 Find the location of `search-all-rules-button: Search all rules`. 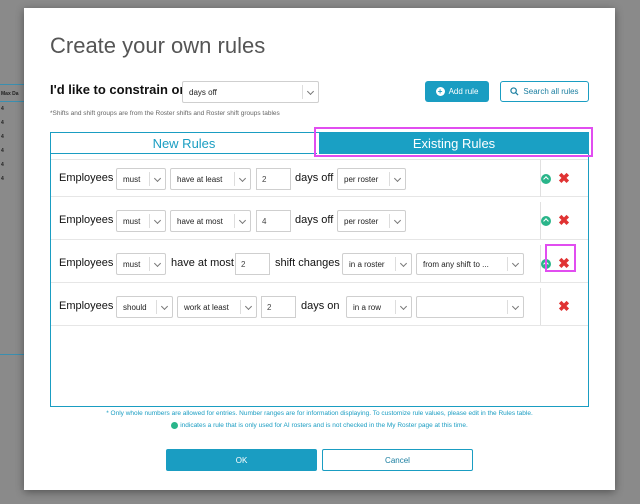

search-all-rules-button: Search all rules is located at coordinates (544, 91).